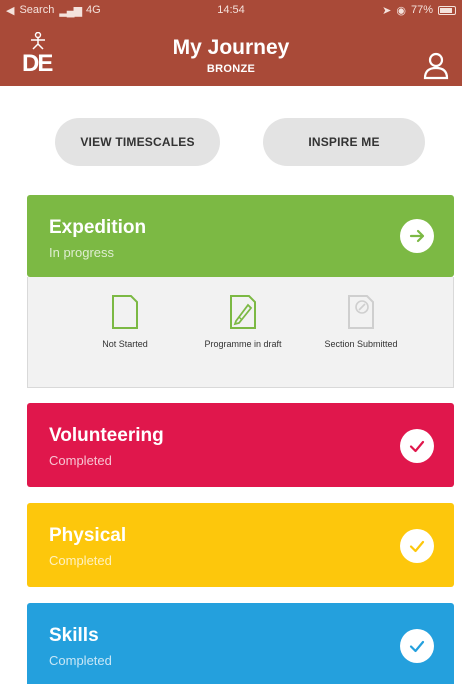 This screenshot has width=462, height=684. Describe the element at coordinates (436, 66) in the screenshot. I see `person-icon` at that location.